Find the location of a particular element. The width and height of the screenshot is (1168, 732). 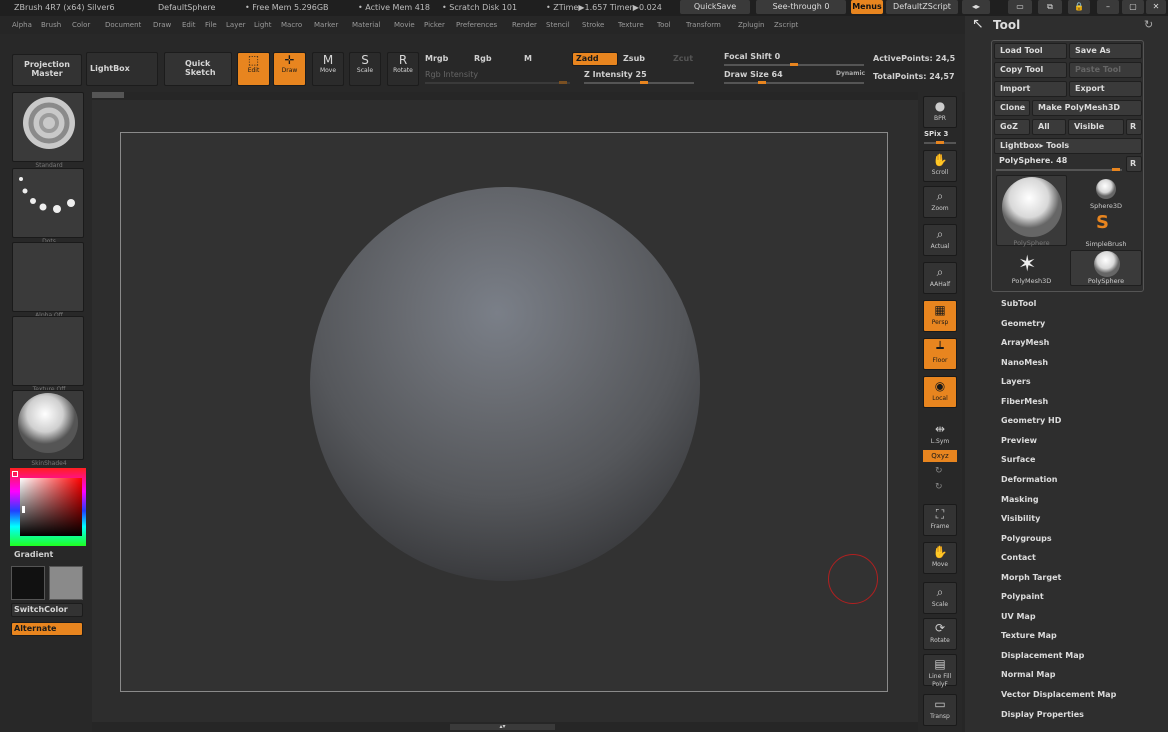

sphere3d-icon is located at coordinates (1106, 191).